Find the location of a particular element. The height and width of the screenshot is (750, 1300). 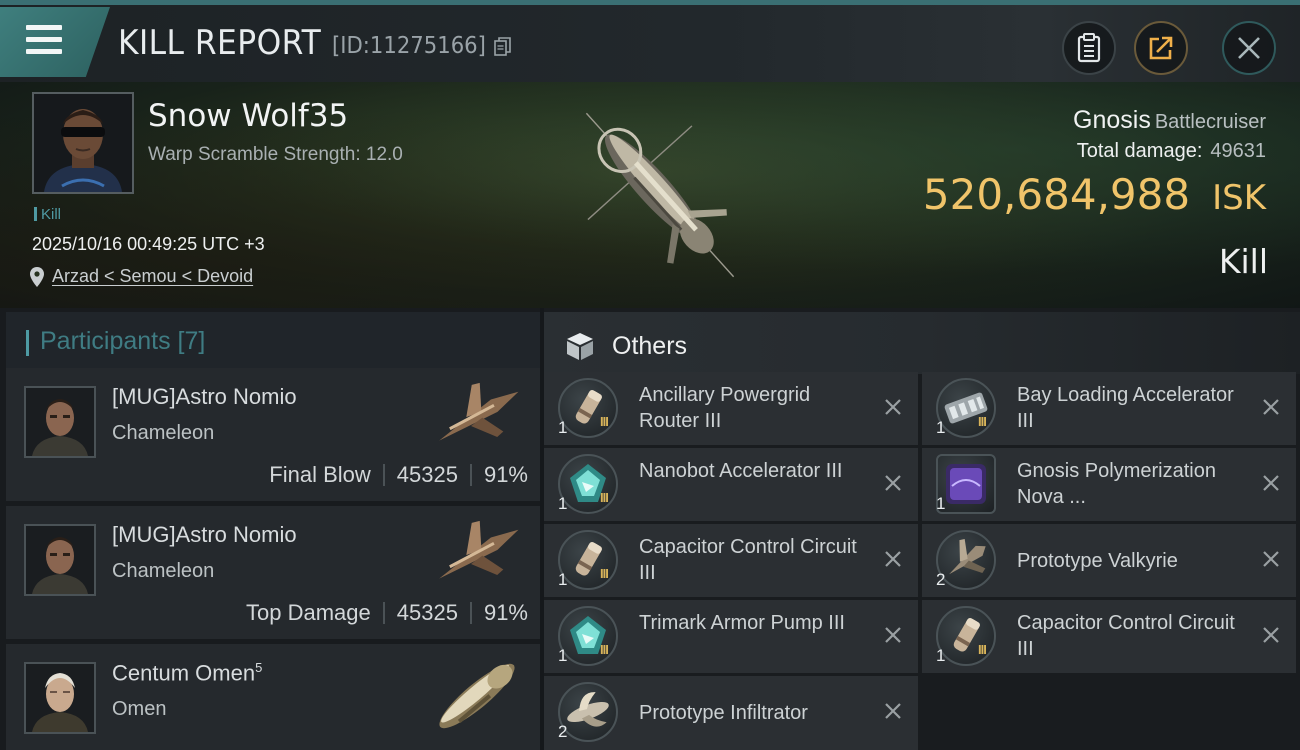

list-item: 1 III Bay Loading Accelerator III is located at coordinates (1109, 408).